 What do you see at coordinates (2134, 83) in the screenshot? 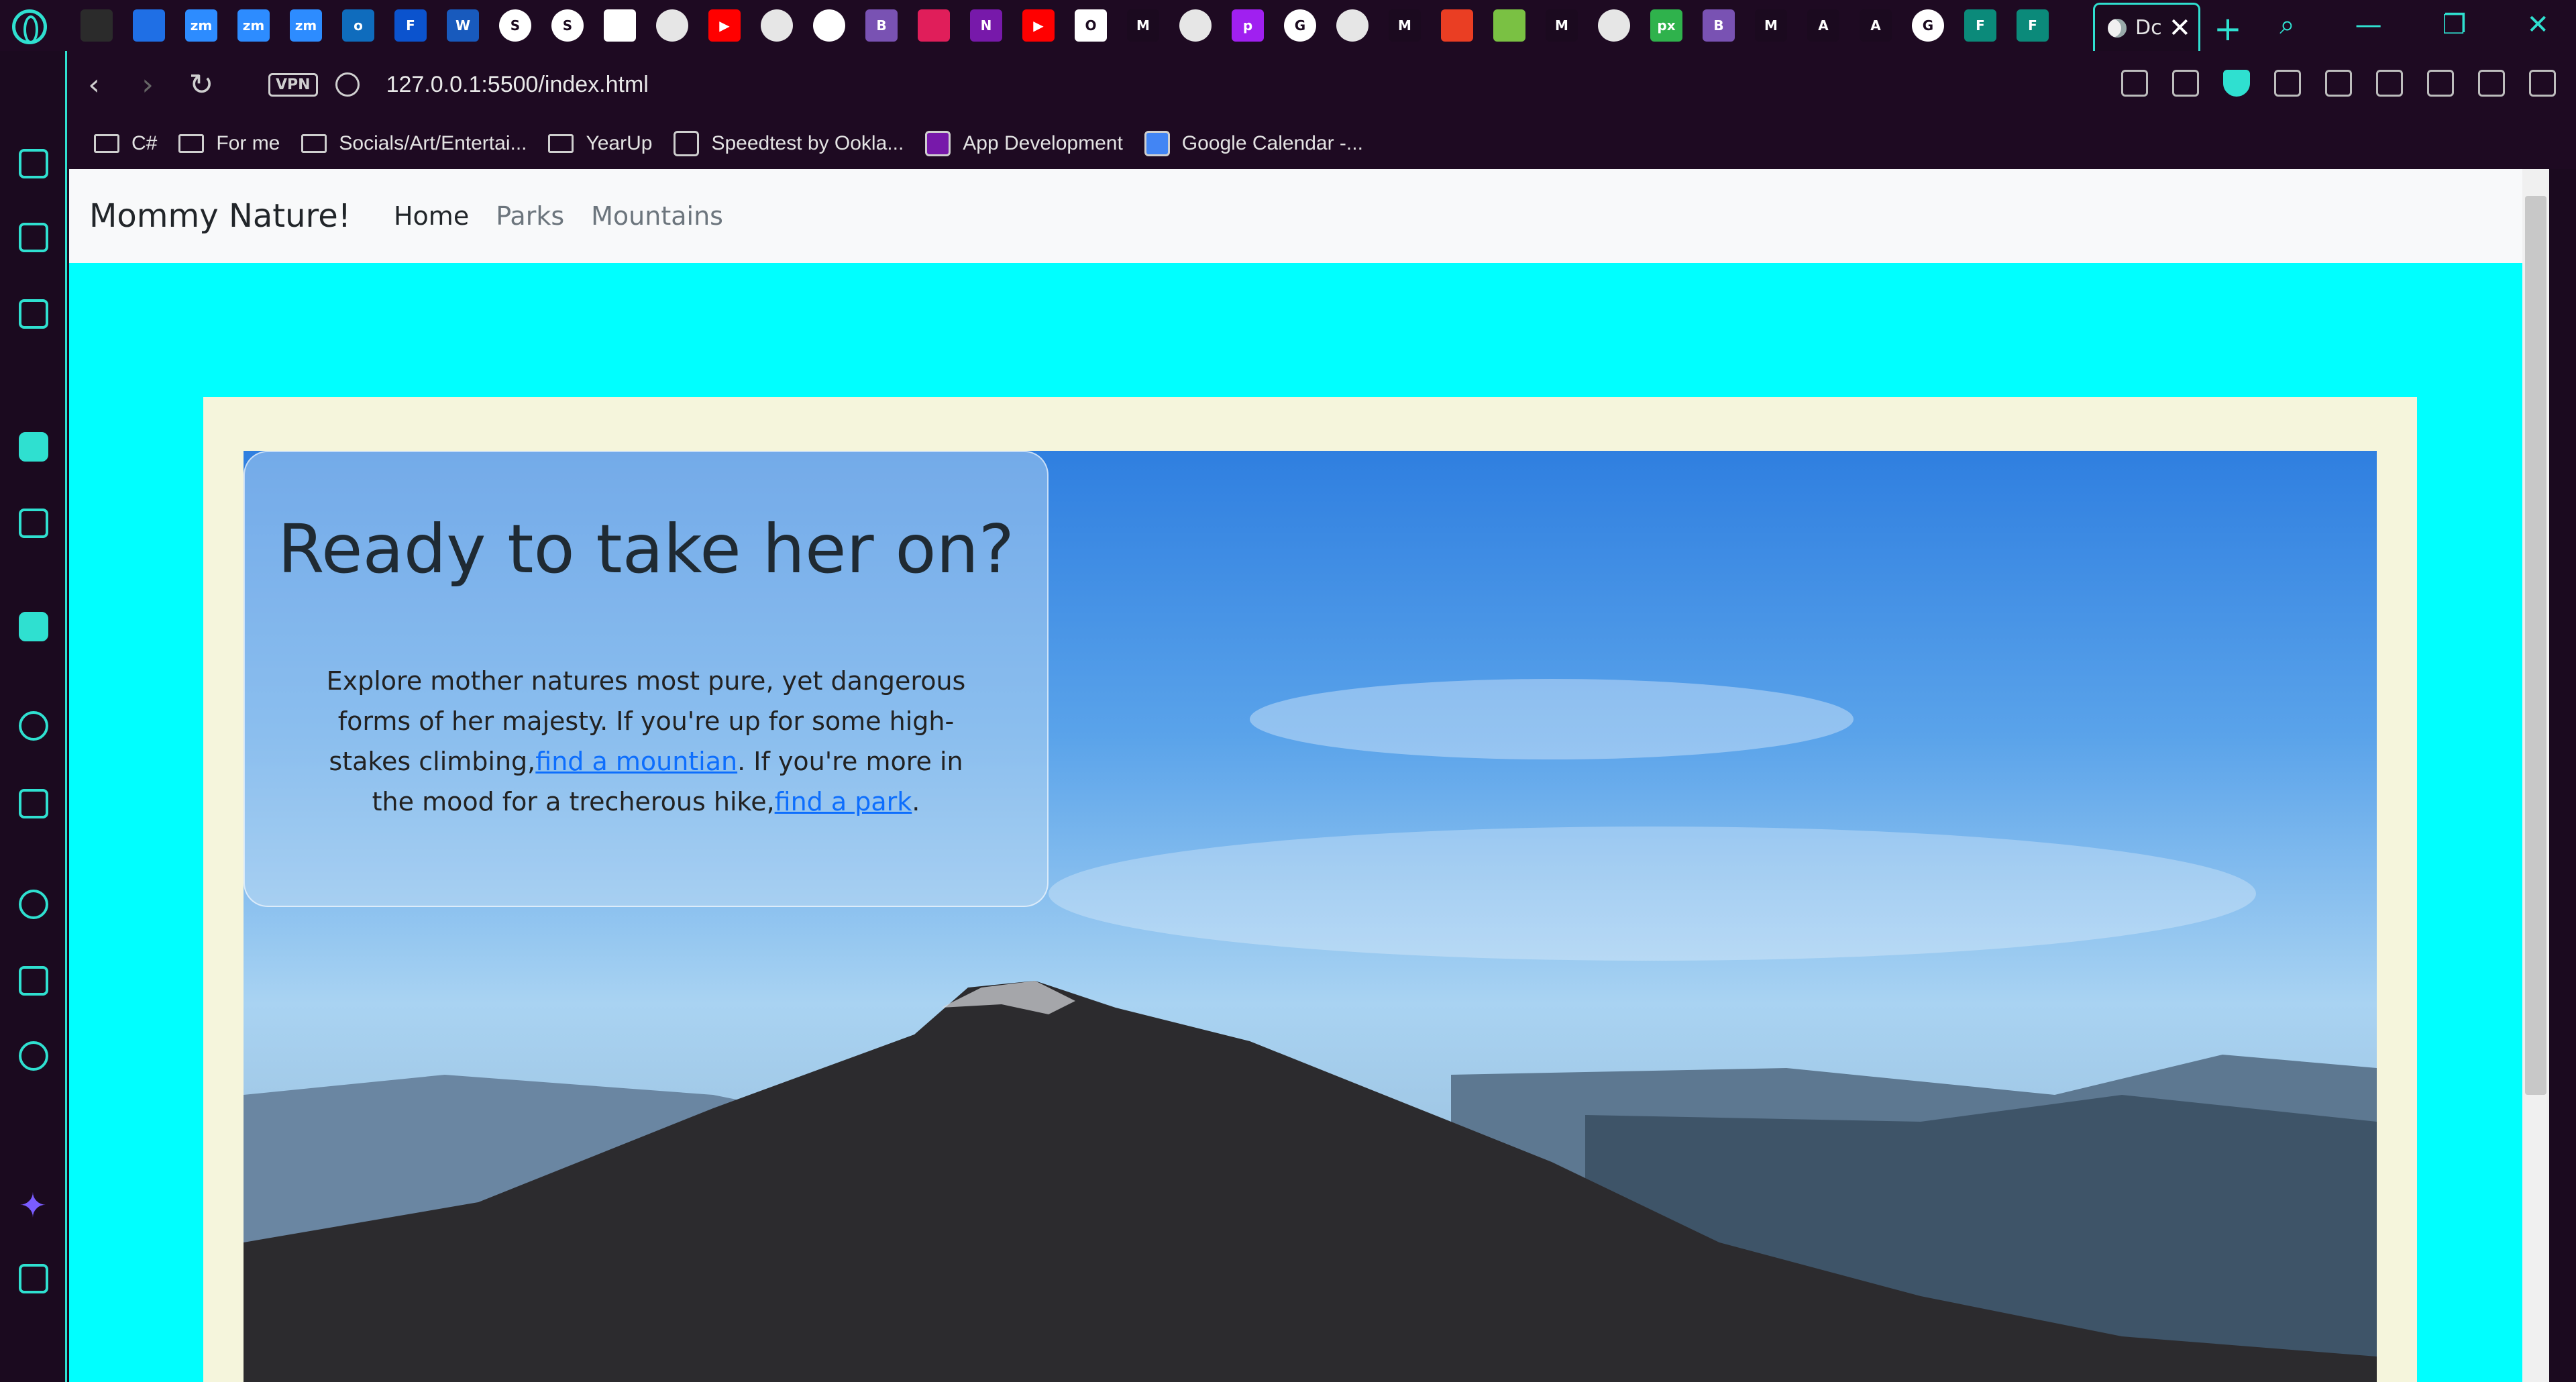
I see `snapshot-edit-icon` at bounding box center [2134, 83].